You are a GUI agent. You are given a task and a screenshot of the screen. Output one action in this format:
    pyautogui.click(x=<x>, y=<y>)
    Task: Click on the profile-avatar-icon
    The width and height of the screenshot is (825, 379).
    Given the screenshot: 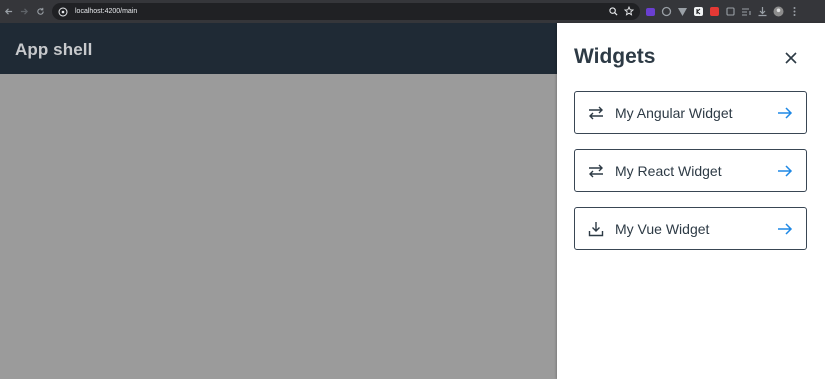 What is the action you would take?
    pyautogui.click(x=778, y=11)
    